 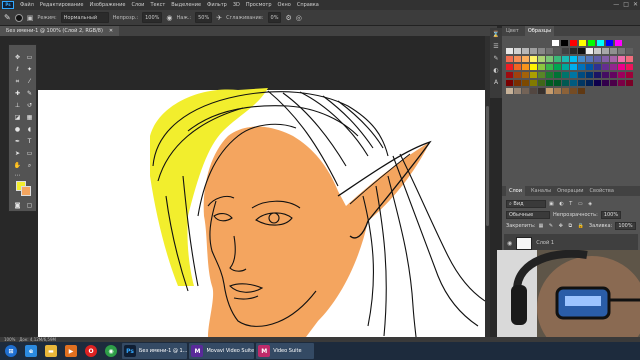 I want to click on visibility-eye-icon: ◉, so click(x=509, y=243).